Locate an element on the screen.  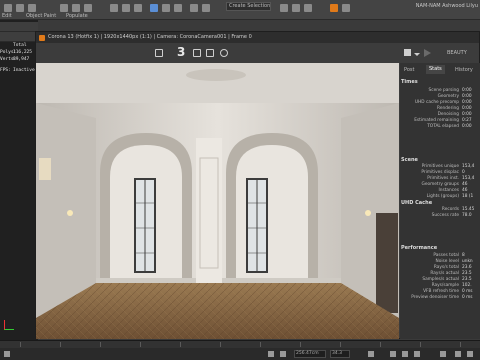
copy-icon is located at coordinates (197, 53).